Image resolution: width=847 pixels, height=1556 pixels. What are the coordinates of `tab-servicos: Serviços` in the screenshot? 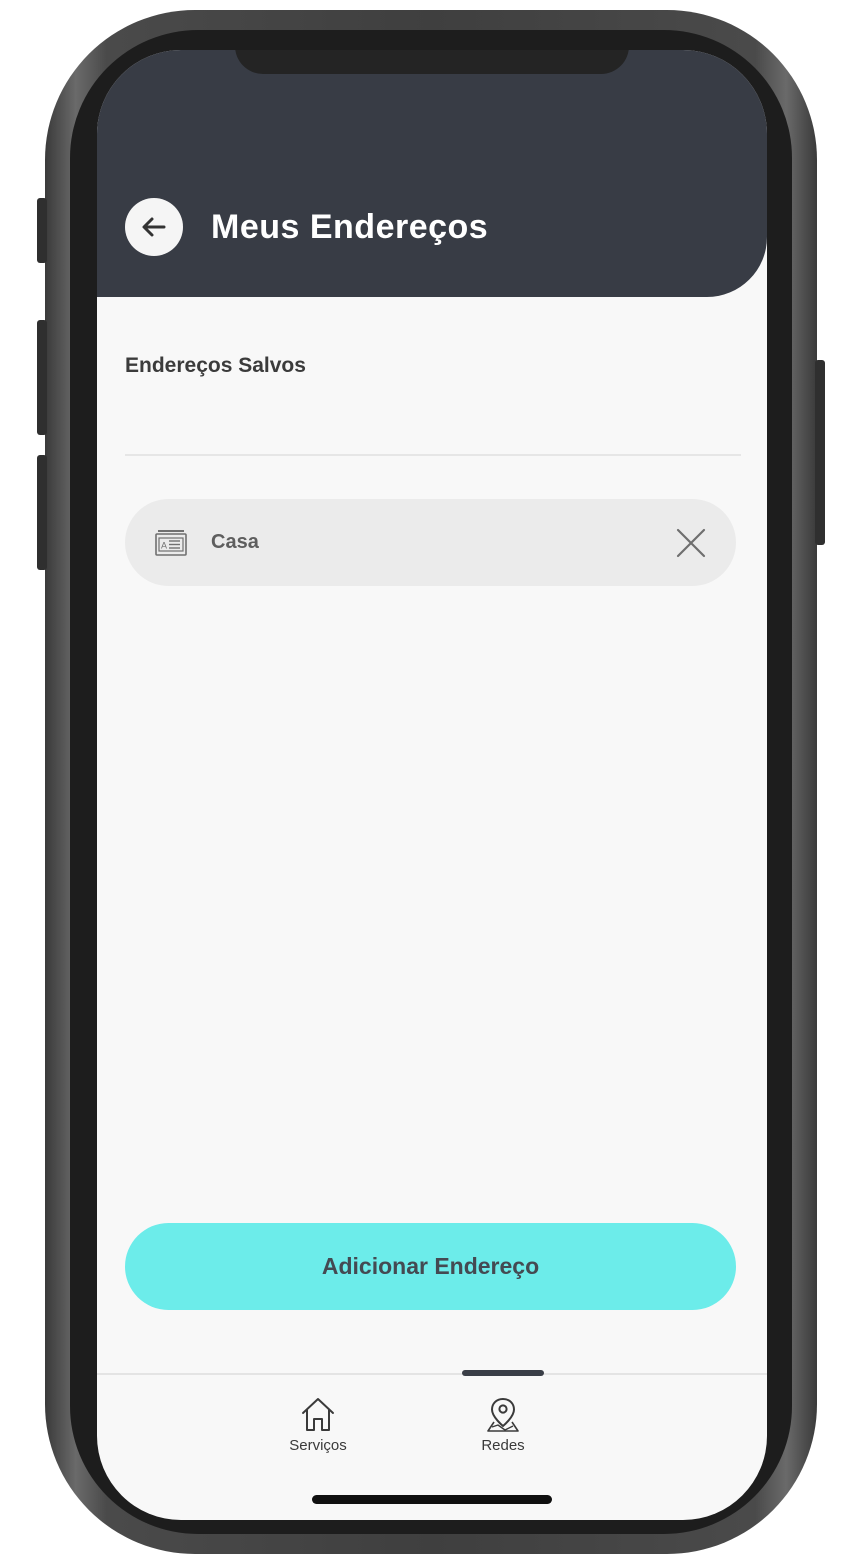 It's located at (318, 1420).